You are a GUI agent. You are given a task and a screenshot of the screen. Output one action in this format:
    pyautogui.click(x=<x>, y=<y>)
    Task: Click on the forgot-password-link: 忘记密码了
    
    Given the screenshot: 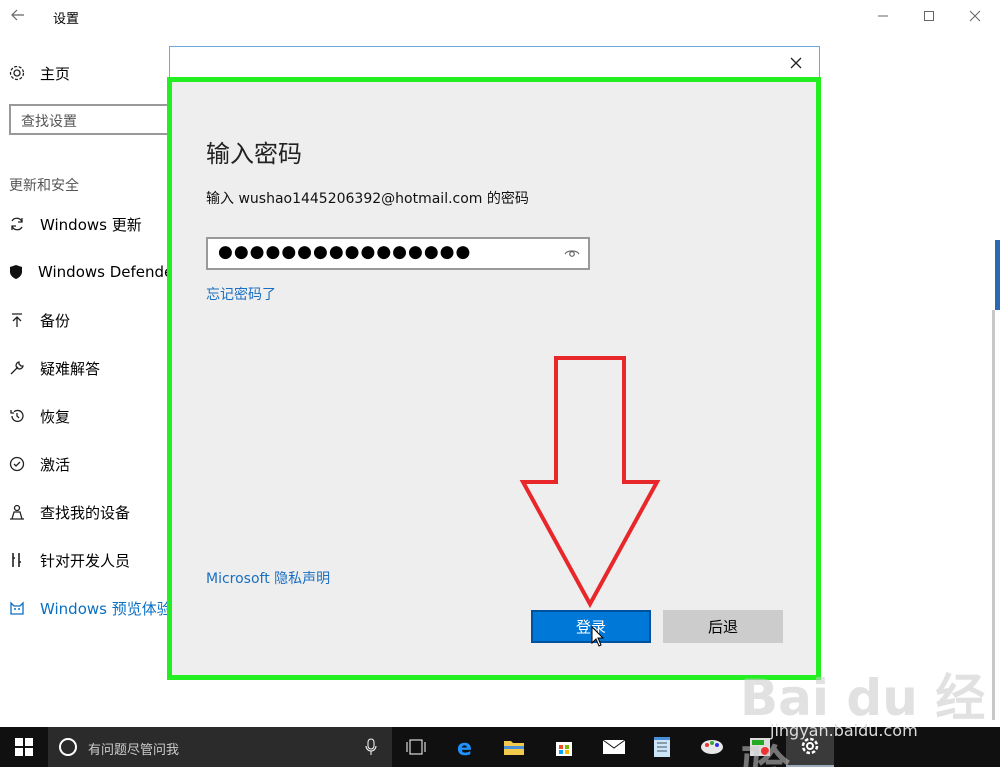 What is the action you would take?
    pyautogui.click(x=241, y=294)
    